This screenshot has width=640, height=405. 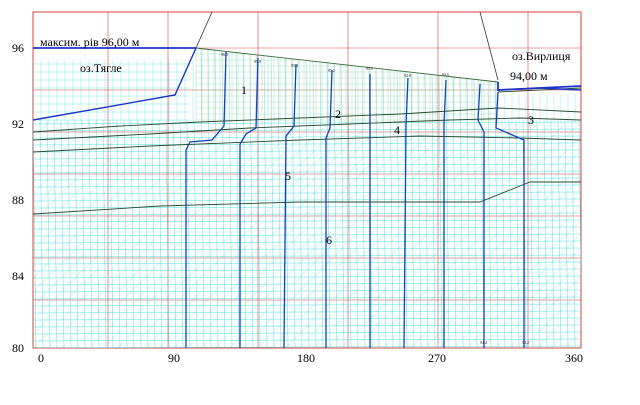 What do you see at coordinates (331, 70) in the screenshot?
I see `probe-label: 95.2` at bounding box center [331, 70].